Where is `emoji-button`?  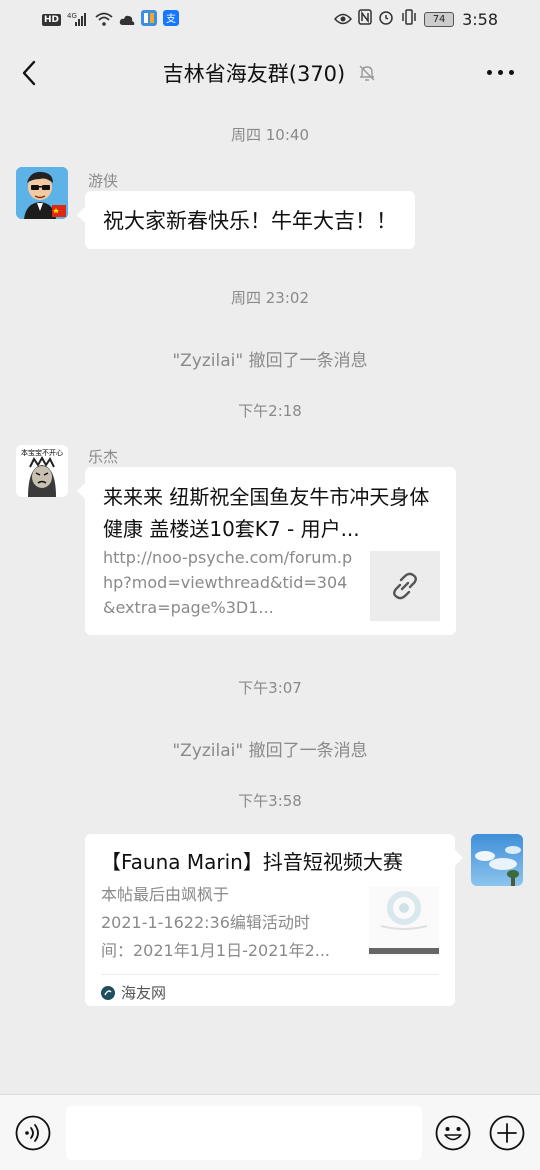 emoji-button is located at coordinates (453, 1133).